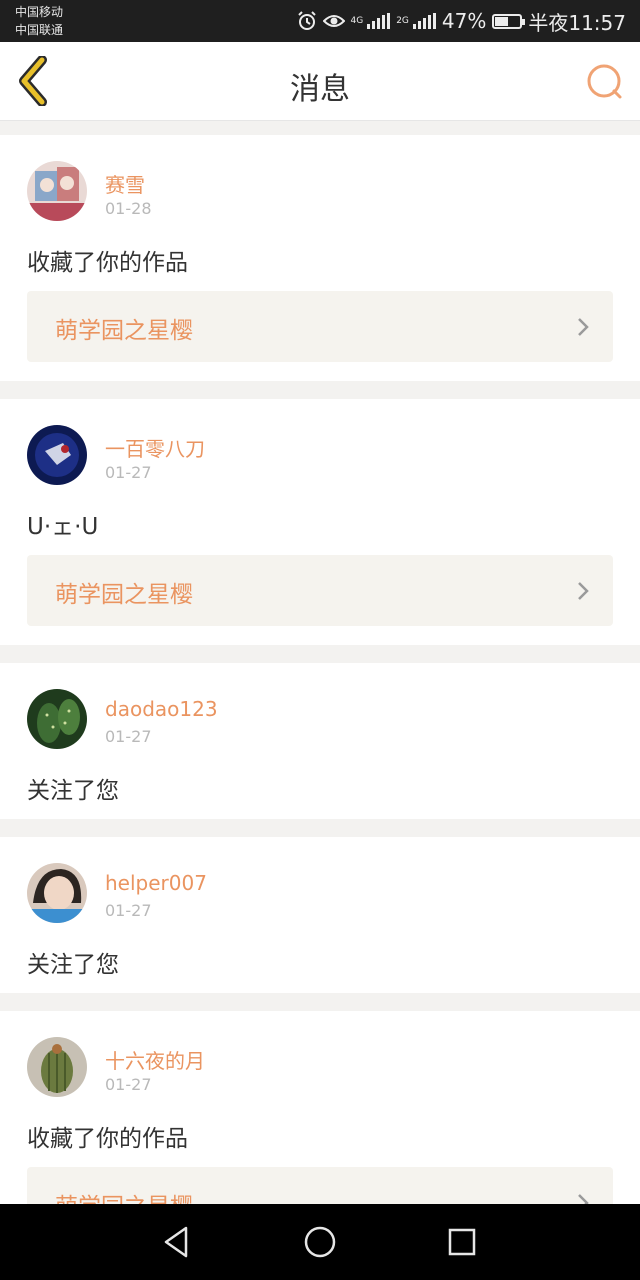 This screenshot has width=640, height=1280. What do you see at coordinates (155, 1059) in the screenshot?
I see `username: 十六夜的月` at bounding box center [155, 1059].